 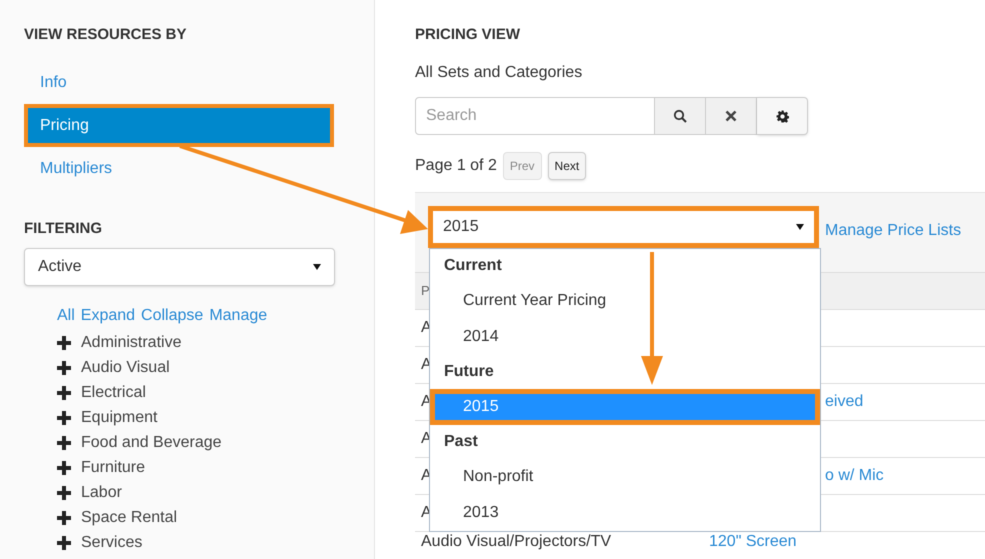 I want to click on category-item: Labor, so click(x=101, y=492).